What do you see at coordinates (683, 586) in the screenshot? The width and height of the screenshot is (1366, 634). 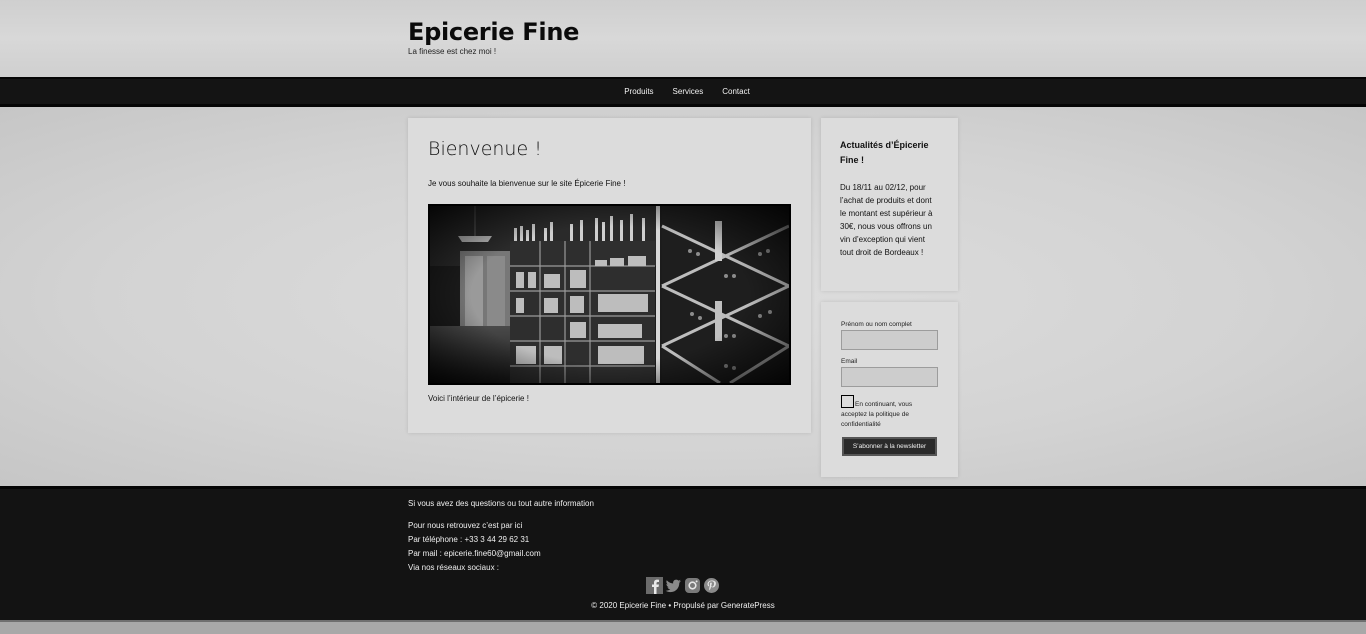 I see `social-icons` at bounding box center [683, 586].